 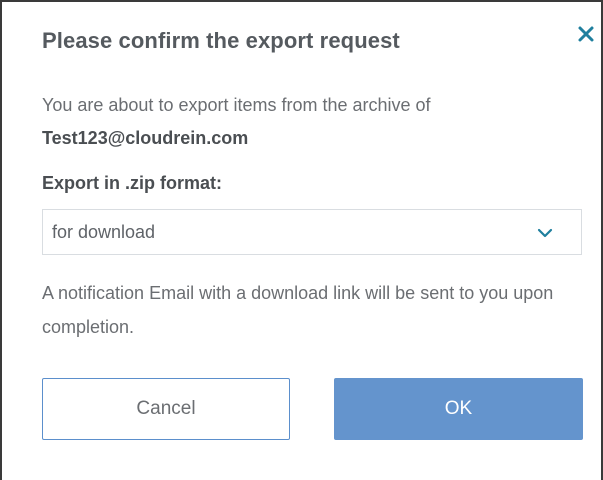 I want to click on format-select: for download, so click(x=312, y=232).